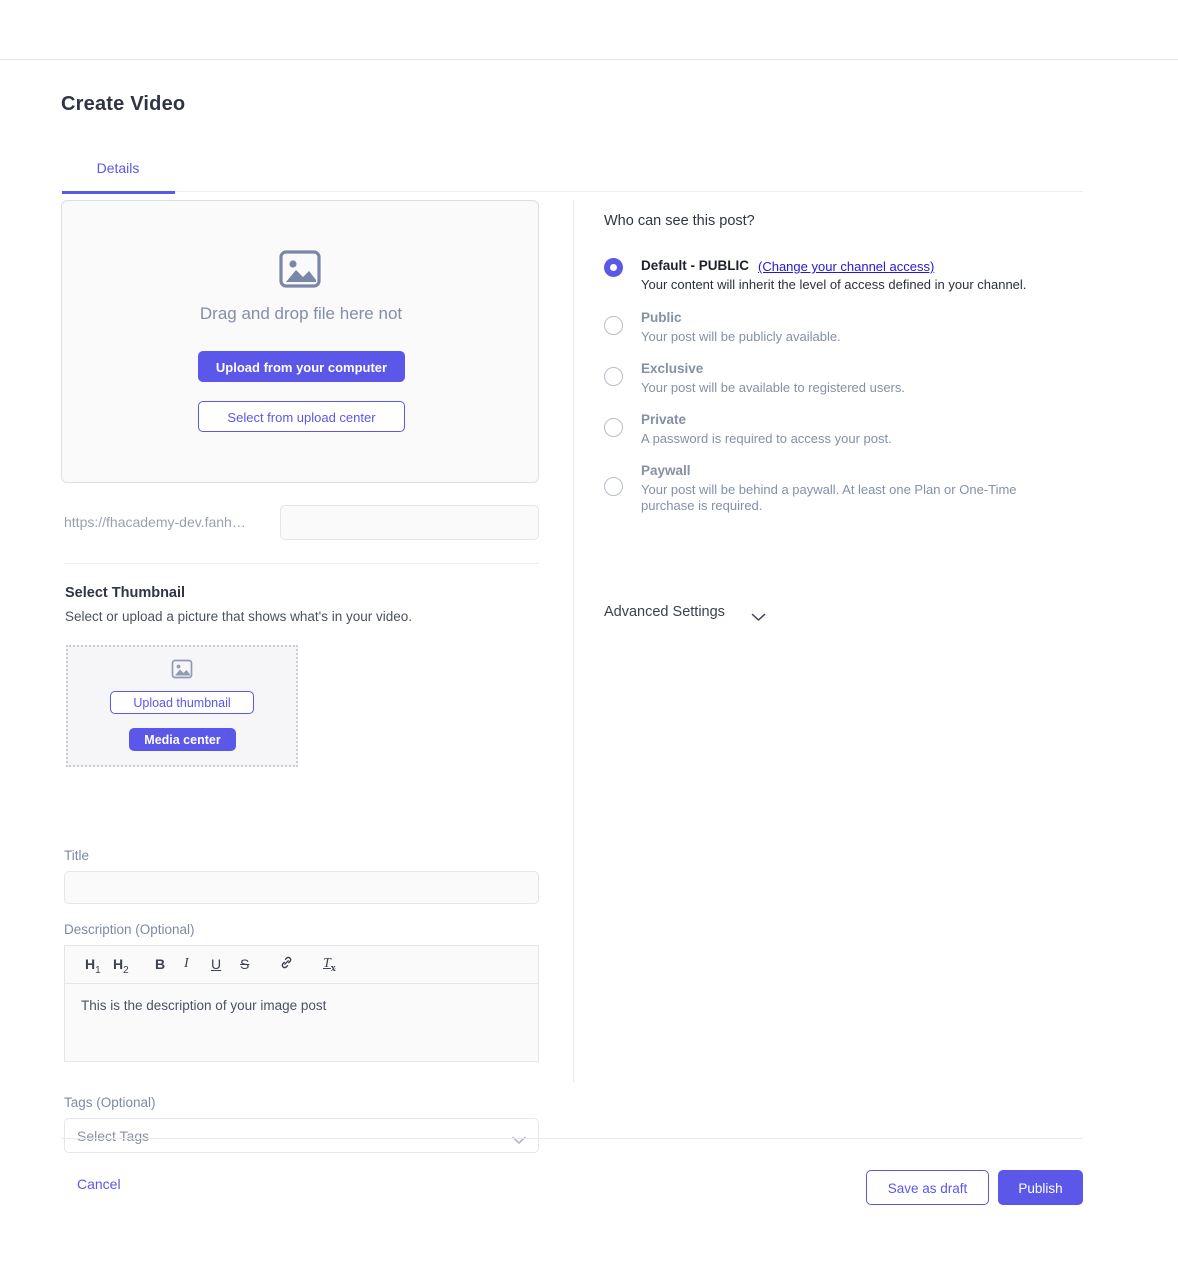 Image resolution: width=1178 pixels, height=1270 pixels. What do you see at coordinates (573, 641) in the screenshot?
I see `column-divider` at bounding box center [573, 641].